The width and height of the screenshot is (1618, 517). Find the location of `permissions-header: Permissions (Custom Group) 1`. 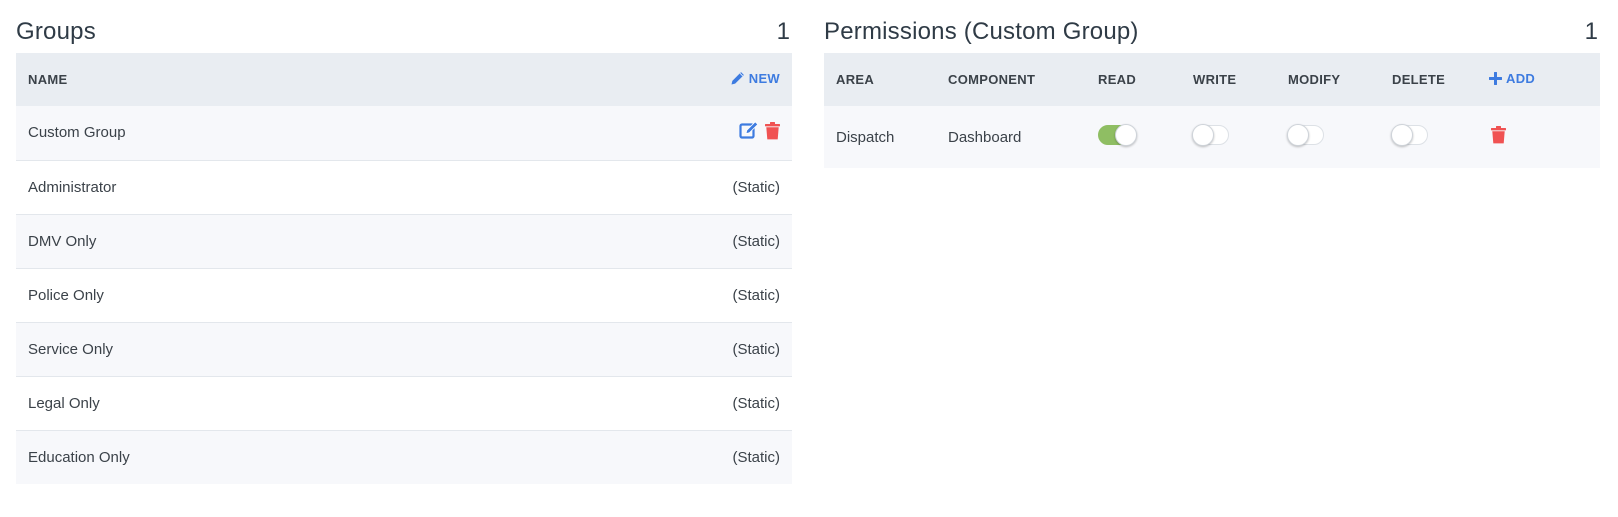

permissions-header: Permissions (Custom Group) 1 is located at coordinates (1212, 26).